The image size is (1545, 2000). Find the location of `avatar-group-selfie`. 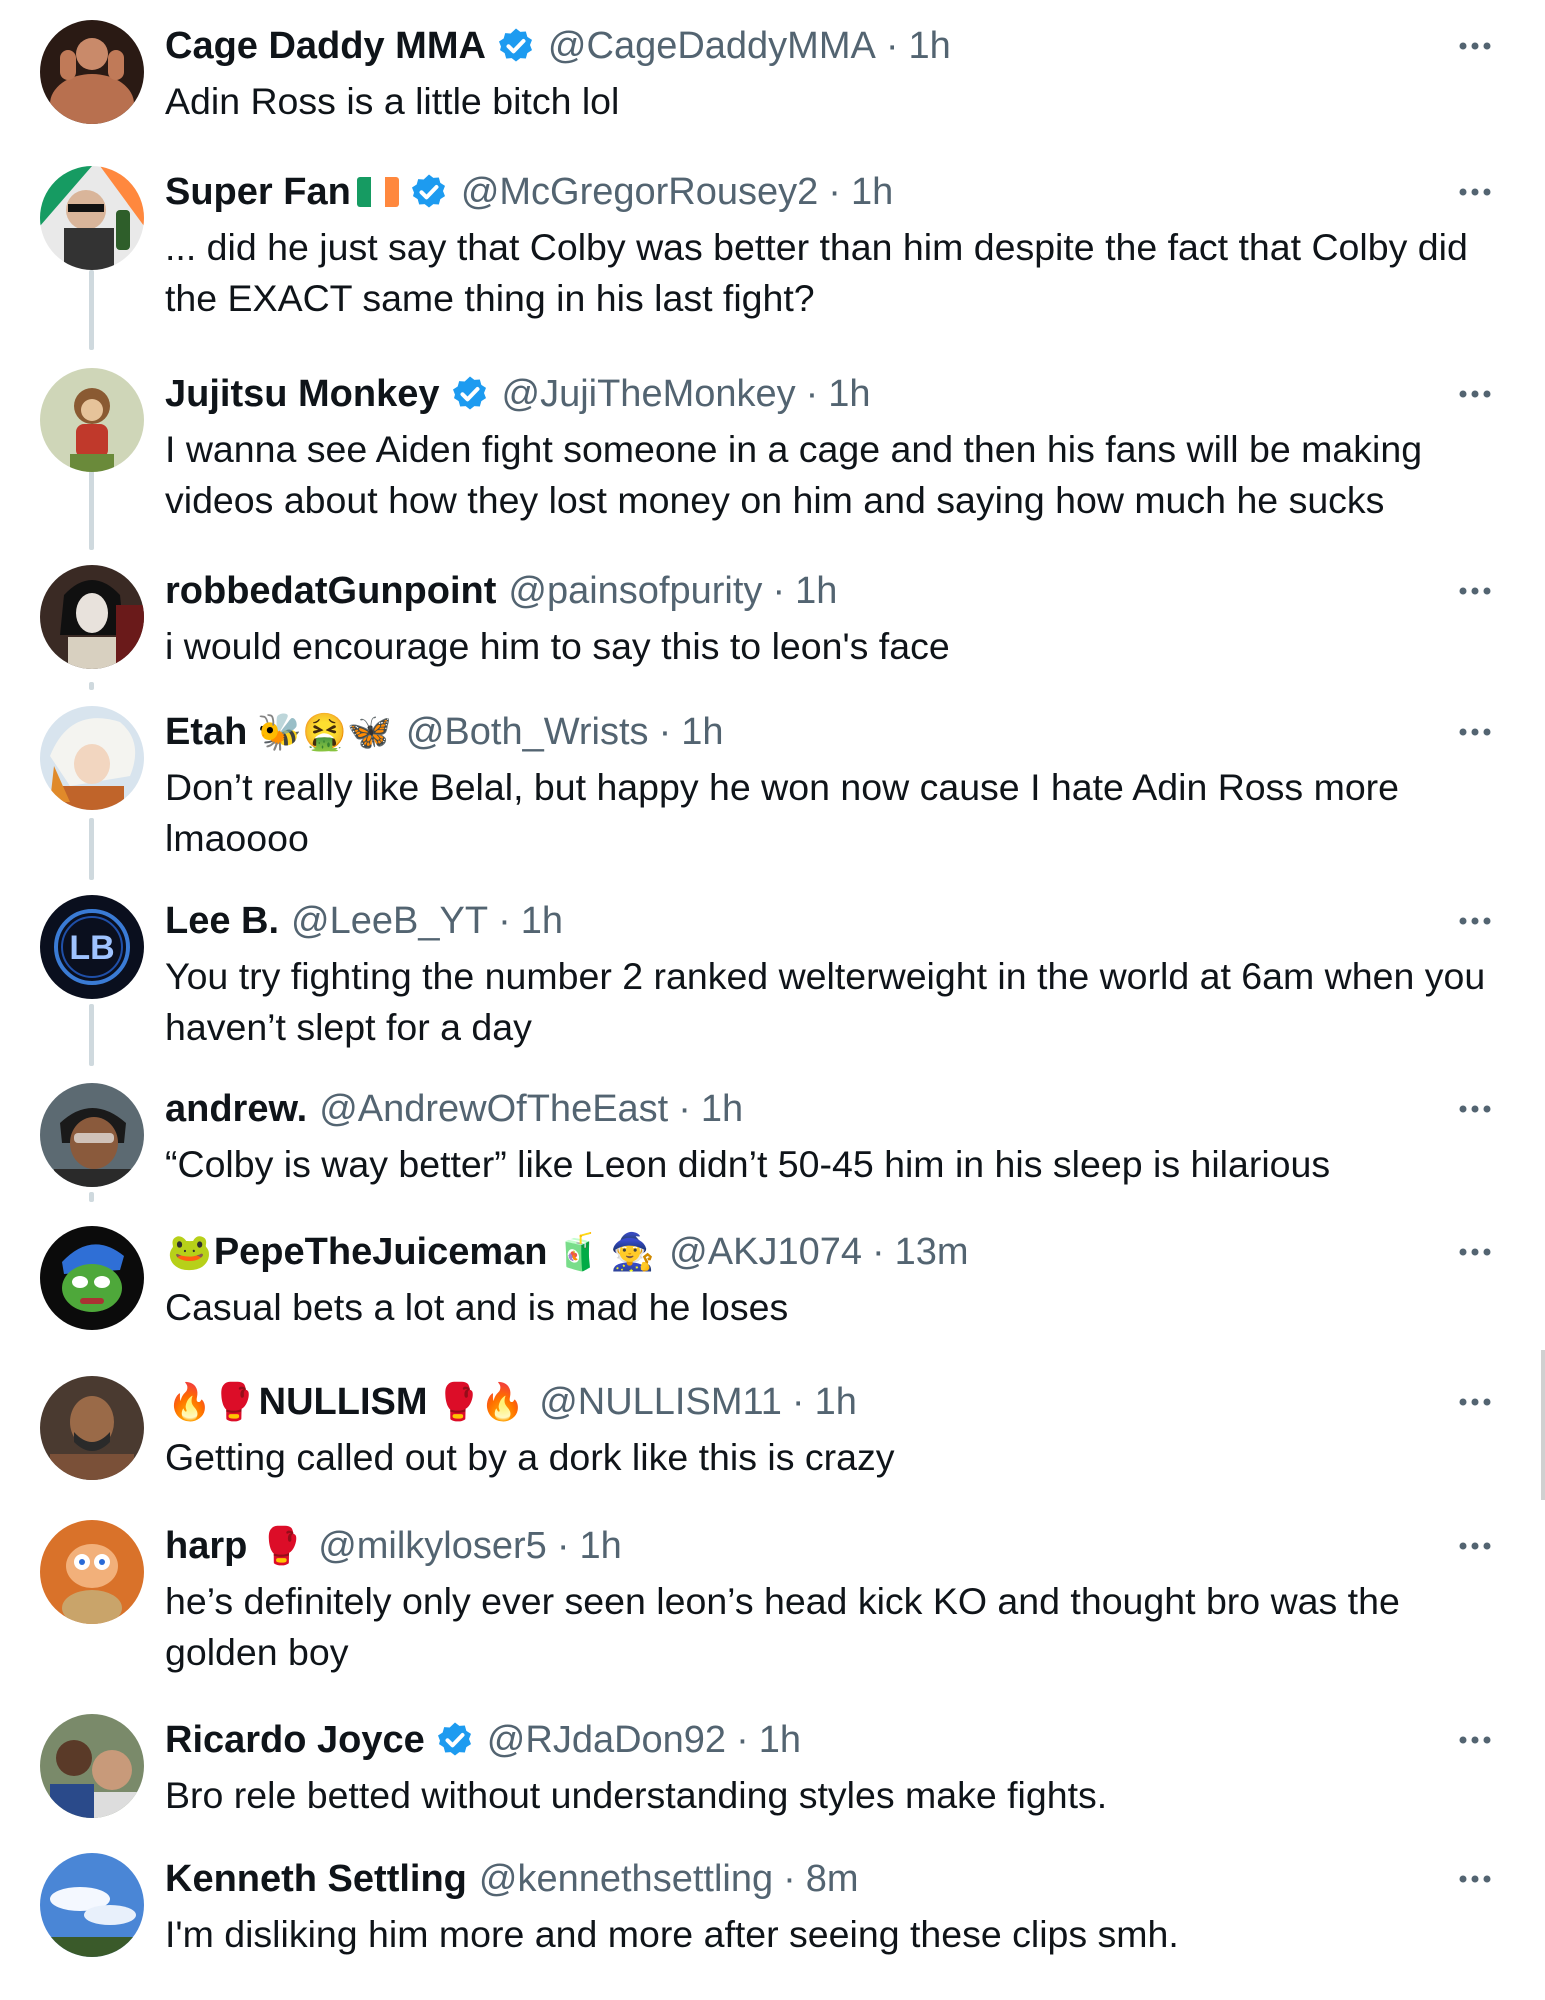

avatar-group-selfie is located at coordinates (92, 1766).